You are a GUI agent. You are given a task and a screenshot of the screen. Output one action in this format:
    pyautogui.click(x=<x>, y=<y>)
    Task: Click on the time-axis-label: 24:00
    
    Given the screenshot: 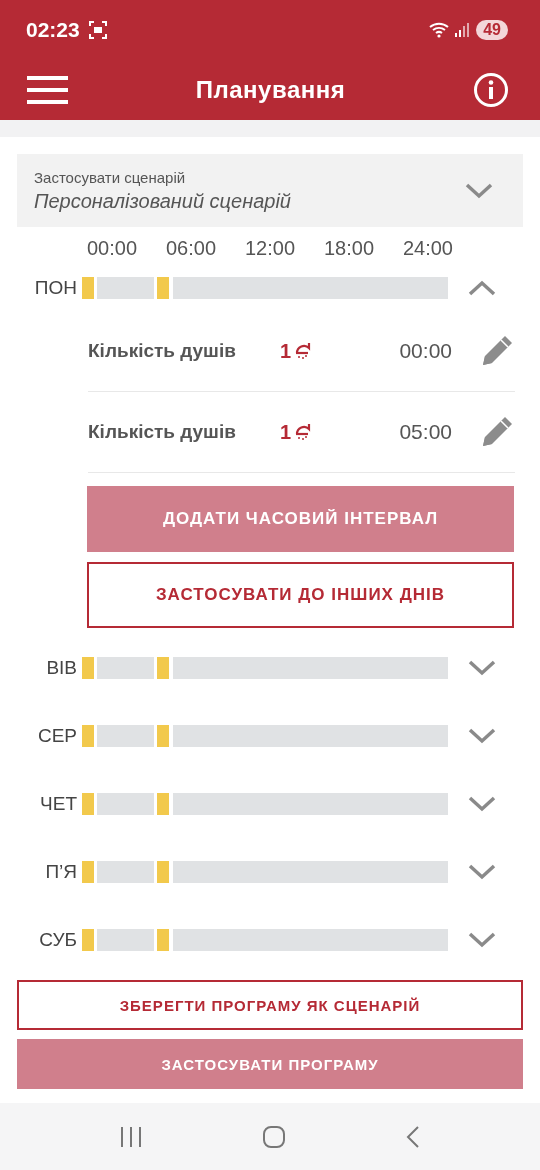 What is the action you would take?
    pyautogui.click(x=427, y=248)
    